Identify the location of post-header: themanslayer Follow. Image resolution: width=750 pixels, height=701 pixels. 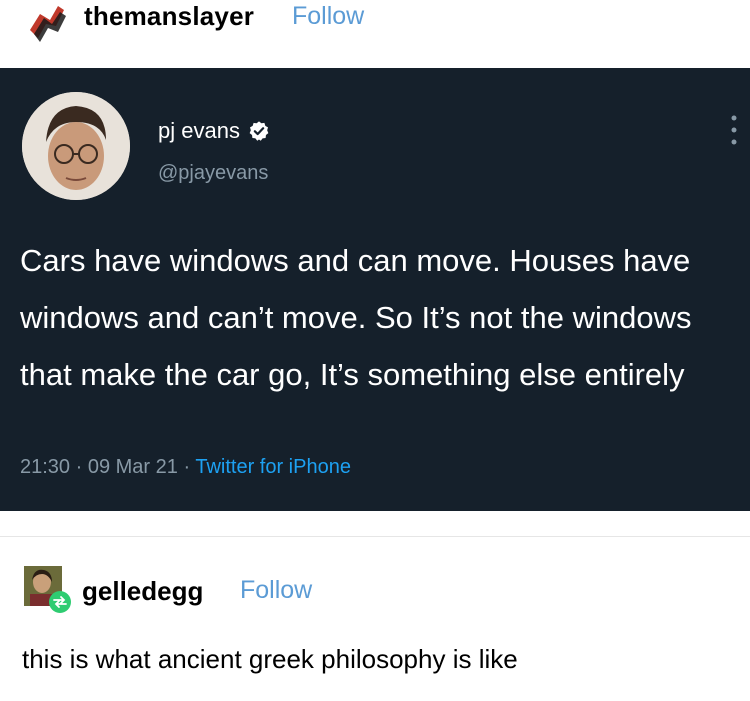
(375, 34).